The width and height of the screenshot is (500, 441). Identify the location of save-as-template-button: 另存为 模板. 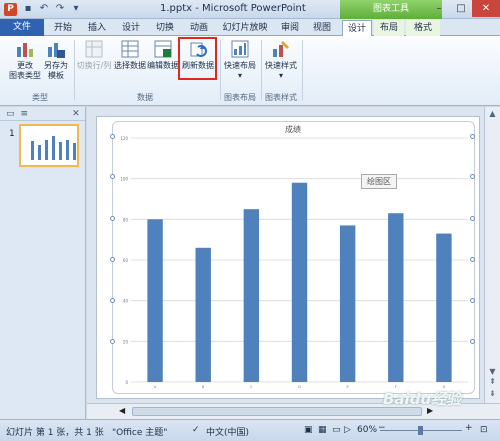
(56, 60).